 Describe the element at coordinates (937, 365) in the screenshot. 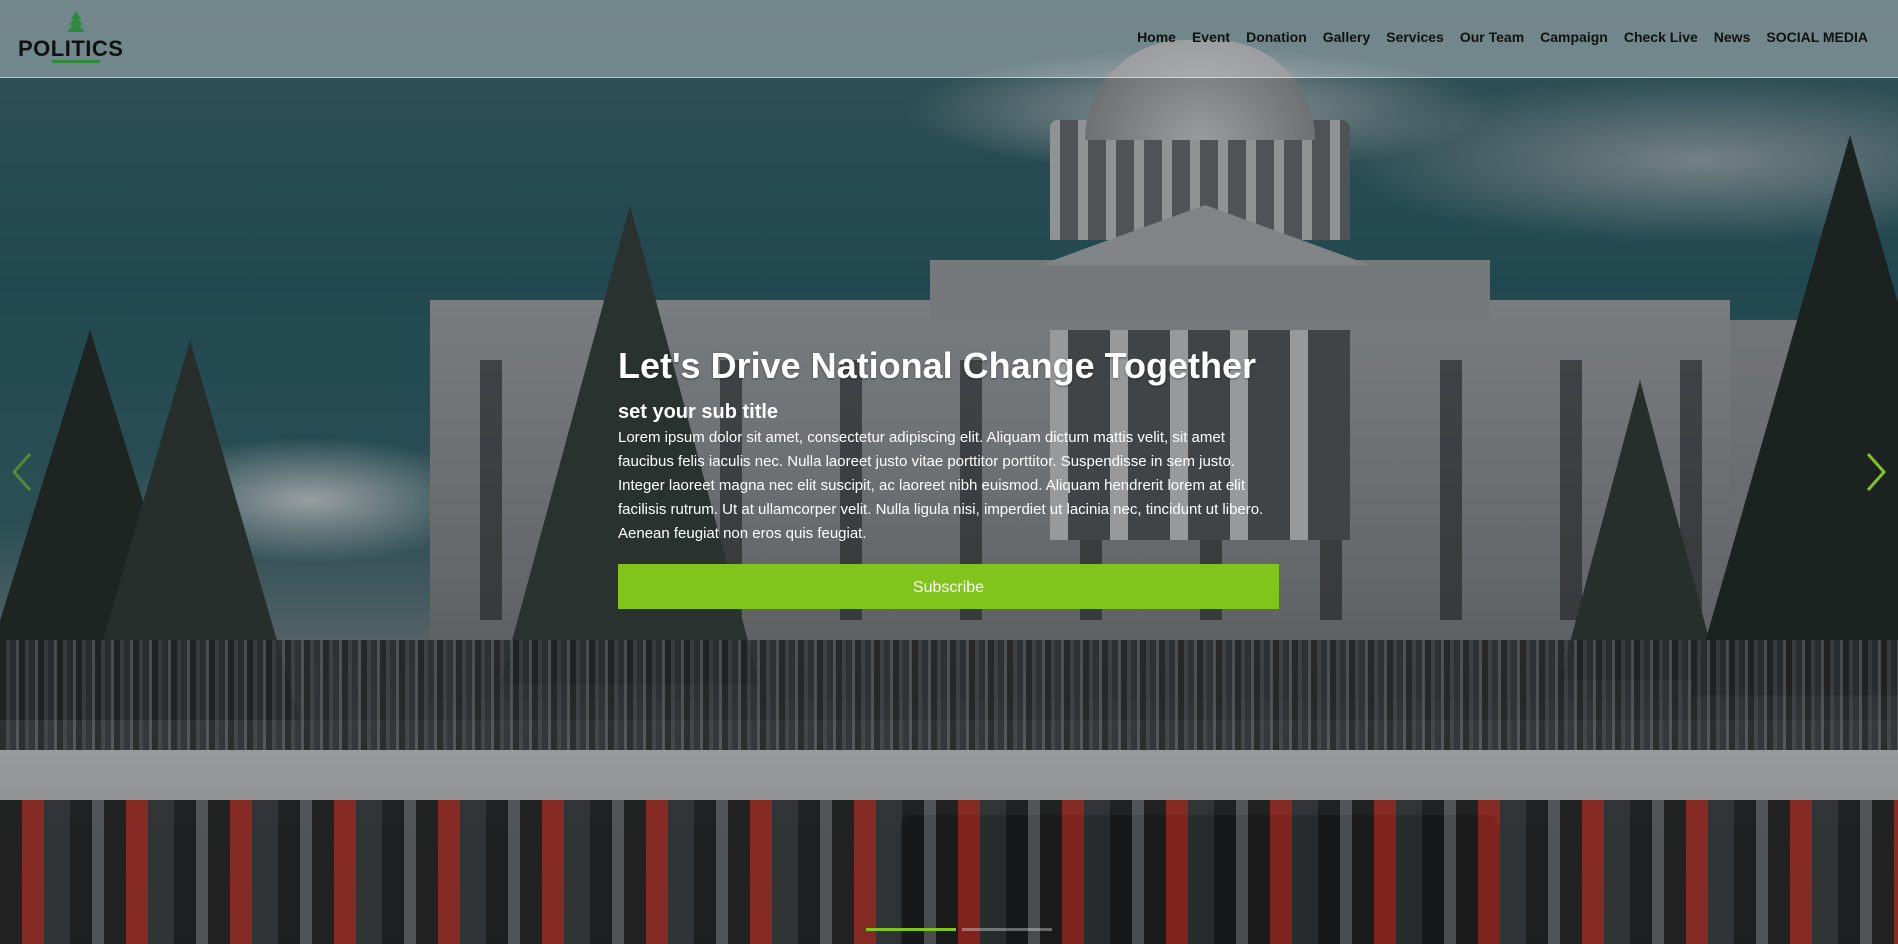

I see `hero-title: Let's Drive National Change Together` at that location.